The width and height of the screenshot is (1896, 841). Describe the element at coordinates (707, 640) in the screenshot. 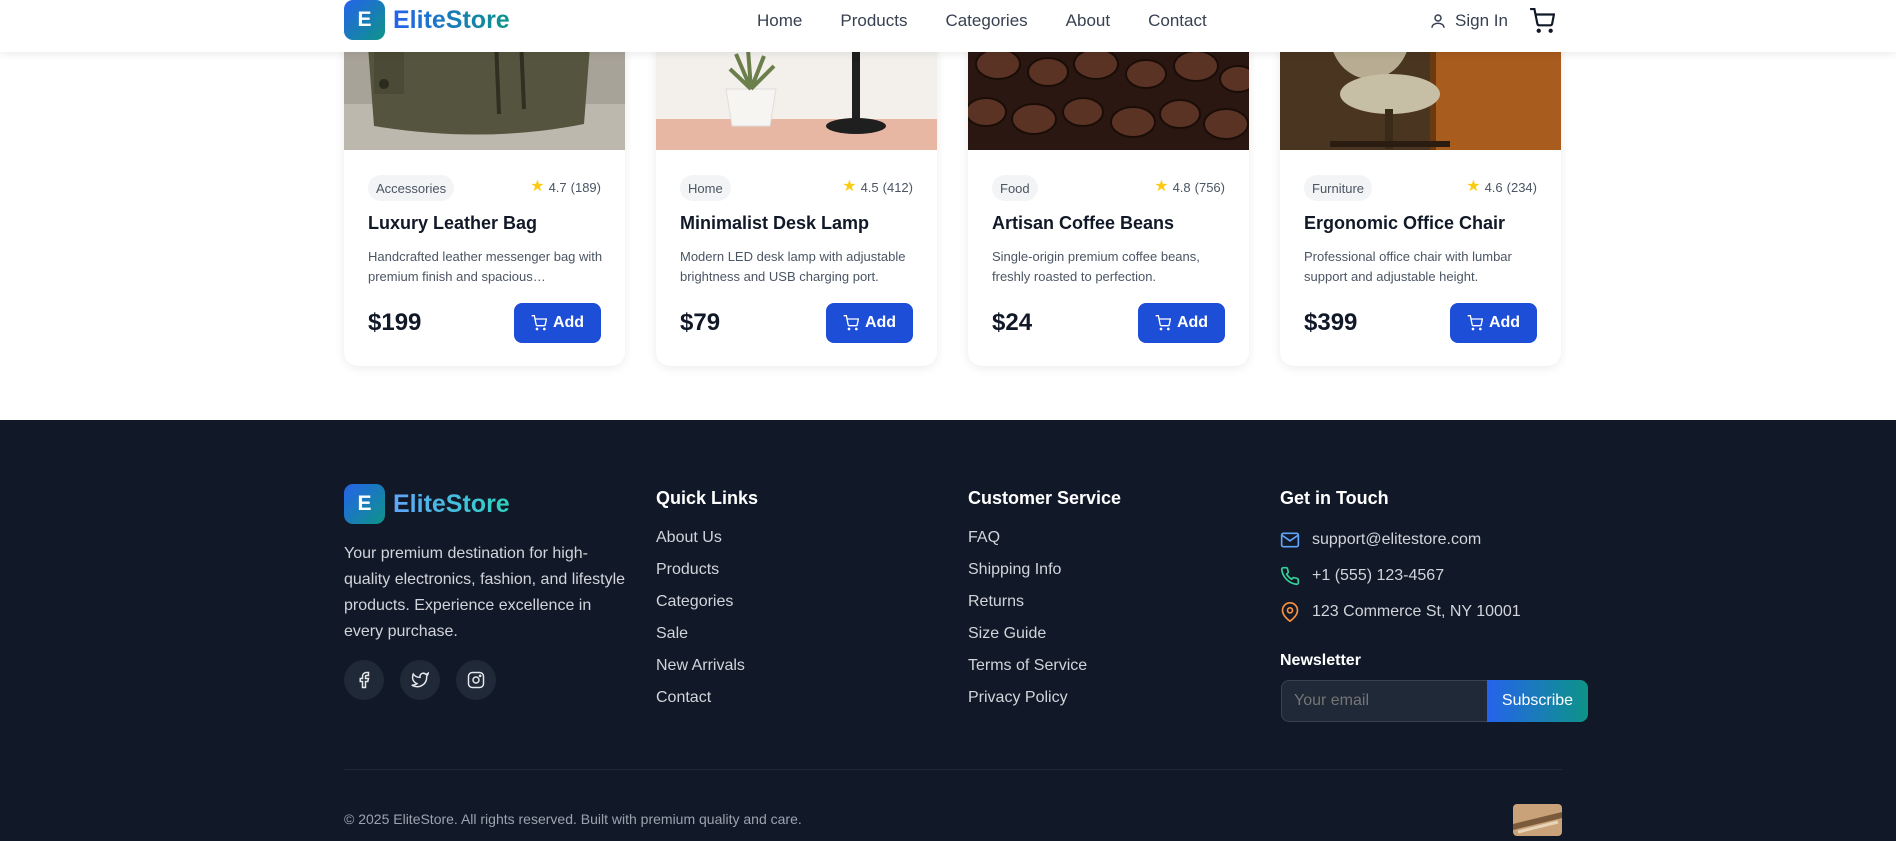

I see `footer-link: Sale` at that location.